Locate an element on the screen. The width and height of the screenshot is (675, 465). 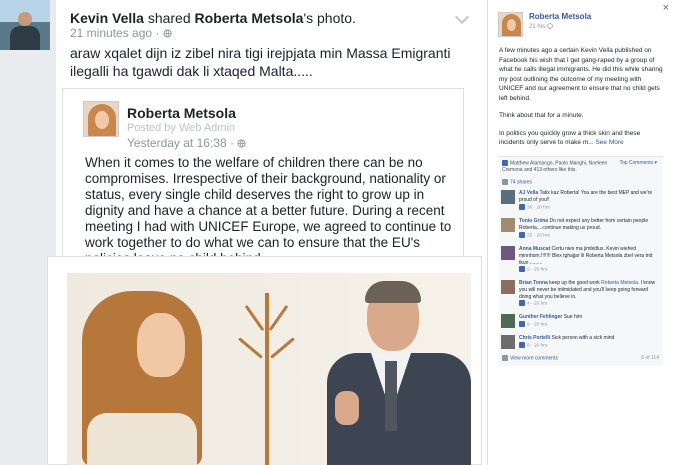
shared-author: Roberta Metsola is located at coordinates (181, 113).